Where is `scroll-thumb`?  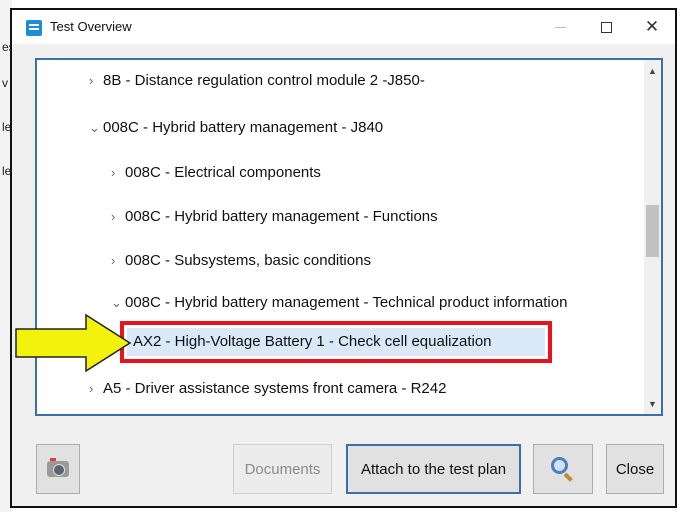
scroll-thumb is located at coordinates (652, 231).